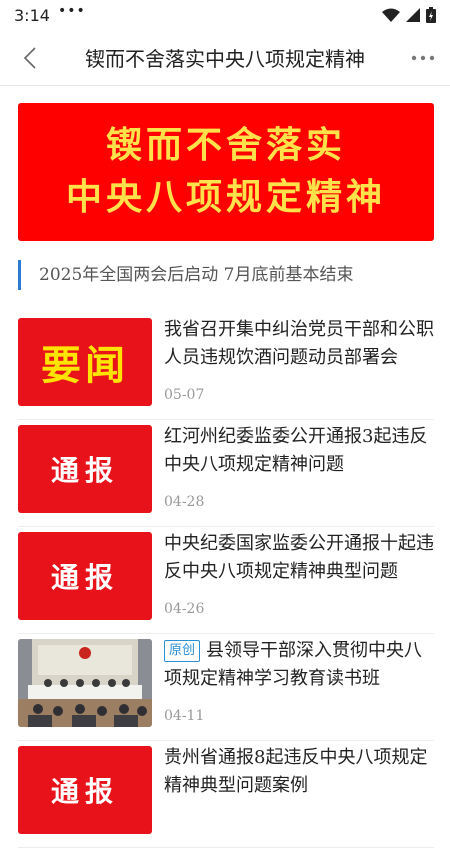  I want to click on battery-icon, so click(431, 15).